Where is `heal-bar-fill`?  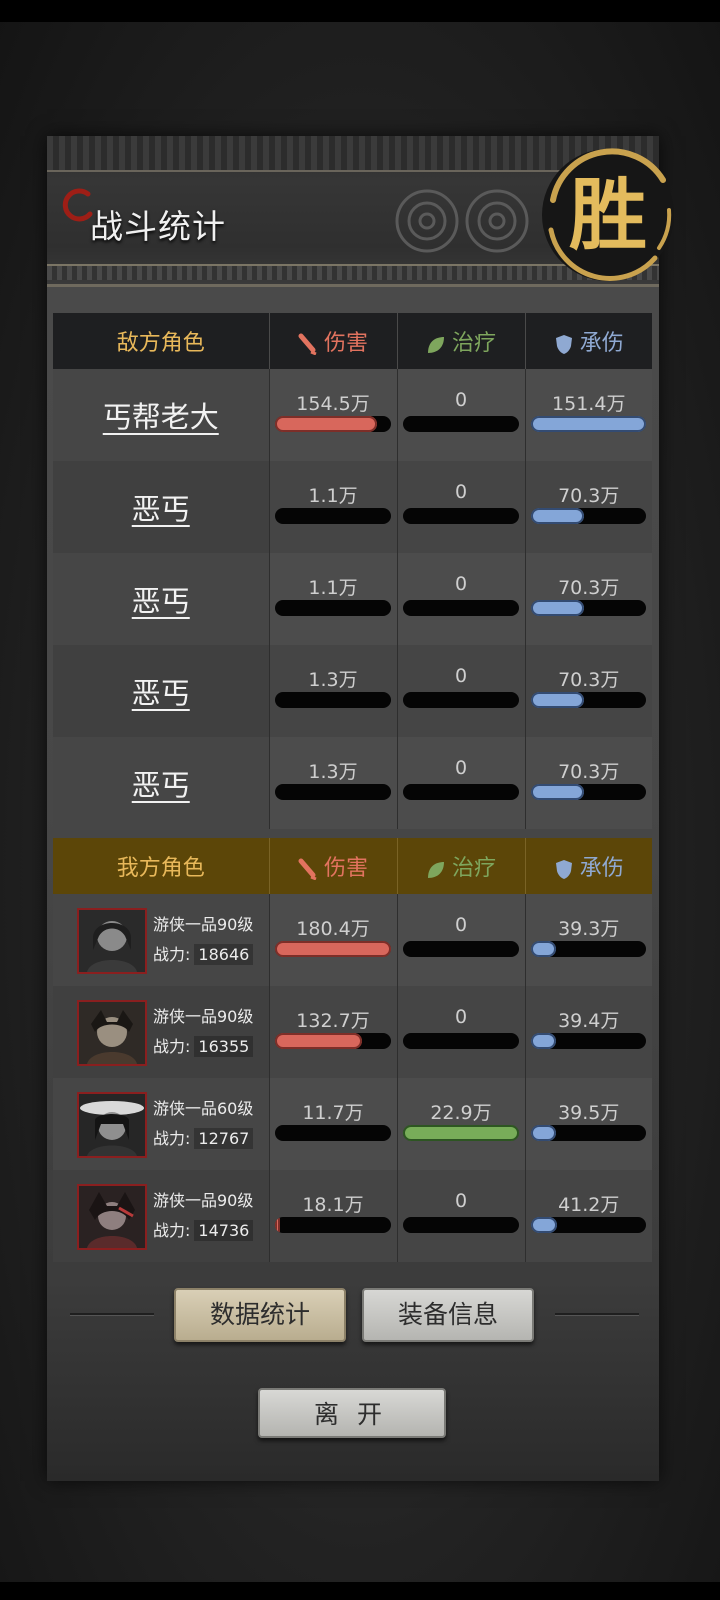 heal-bar-fill is located at coordinates (460, 1133).